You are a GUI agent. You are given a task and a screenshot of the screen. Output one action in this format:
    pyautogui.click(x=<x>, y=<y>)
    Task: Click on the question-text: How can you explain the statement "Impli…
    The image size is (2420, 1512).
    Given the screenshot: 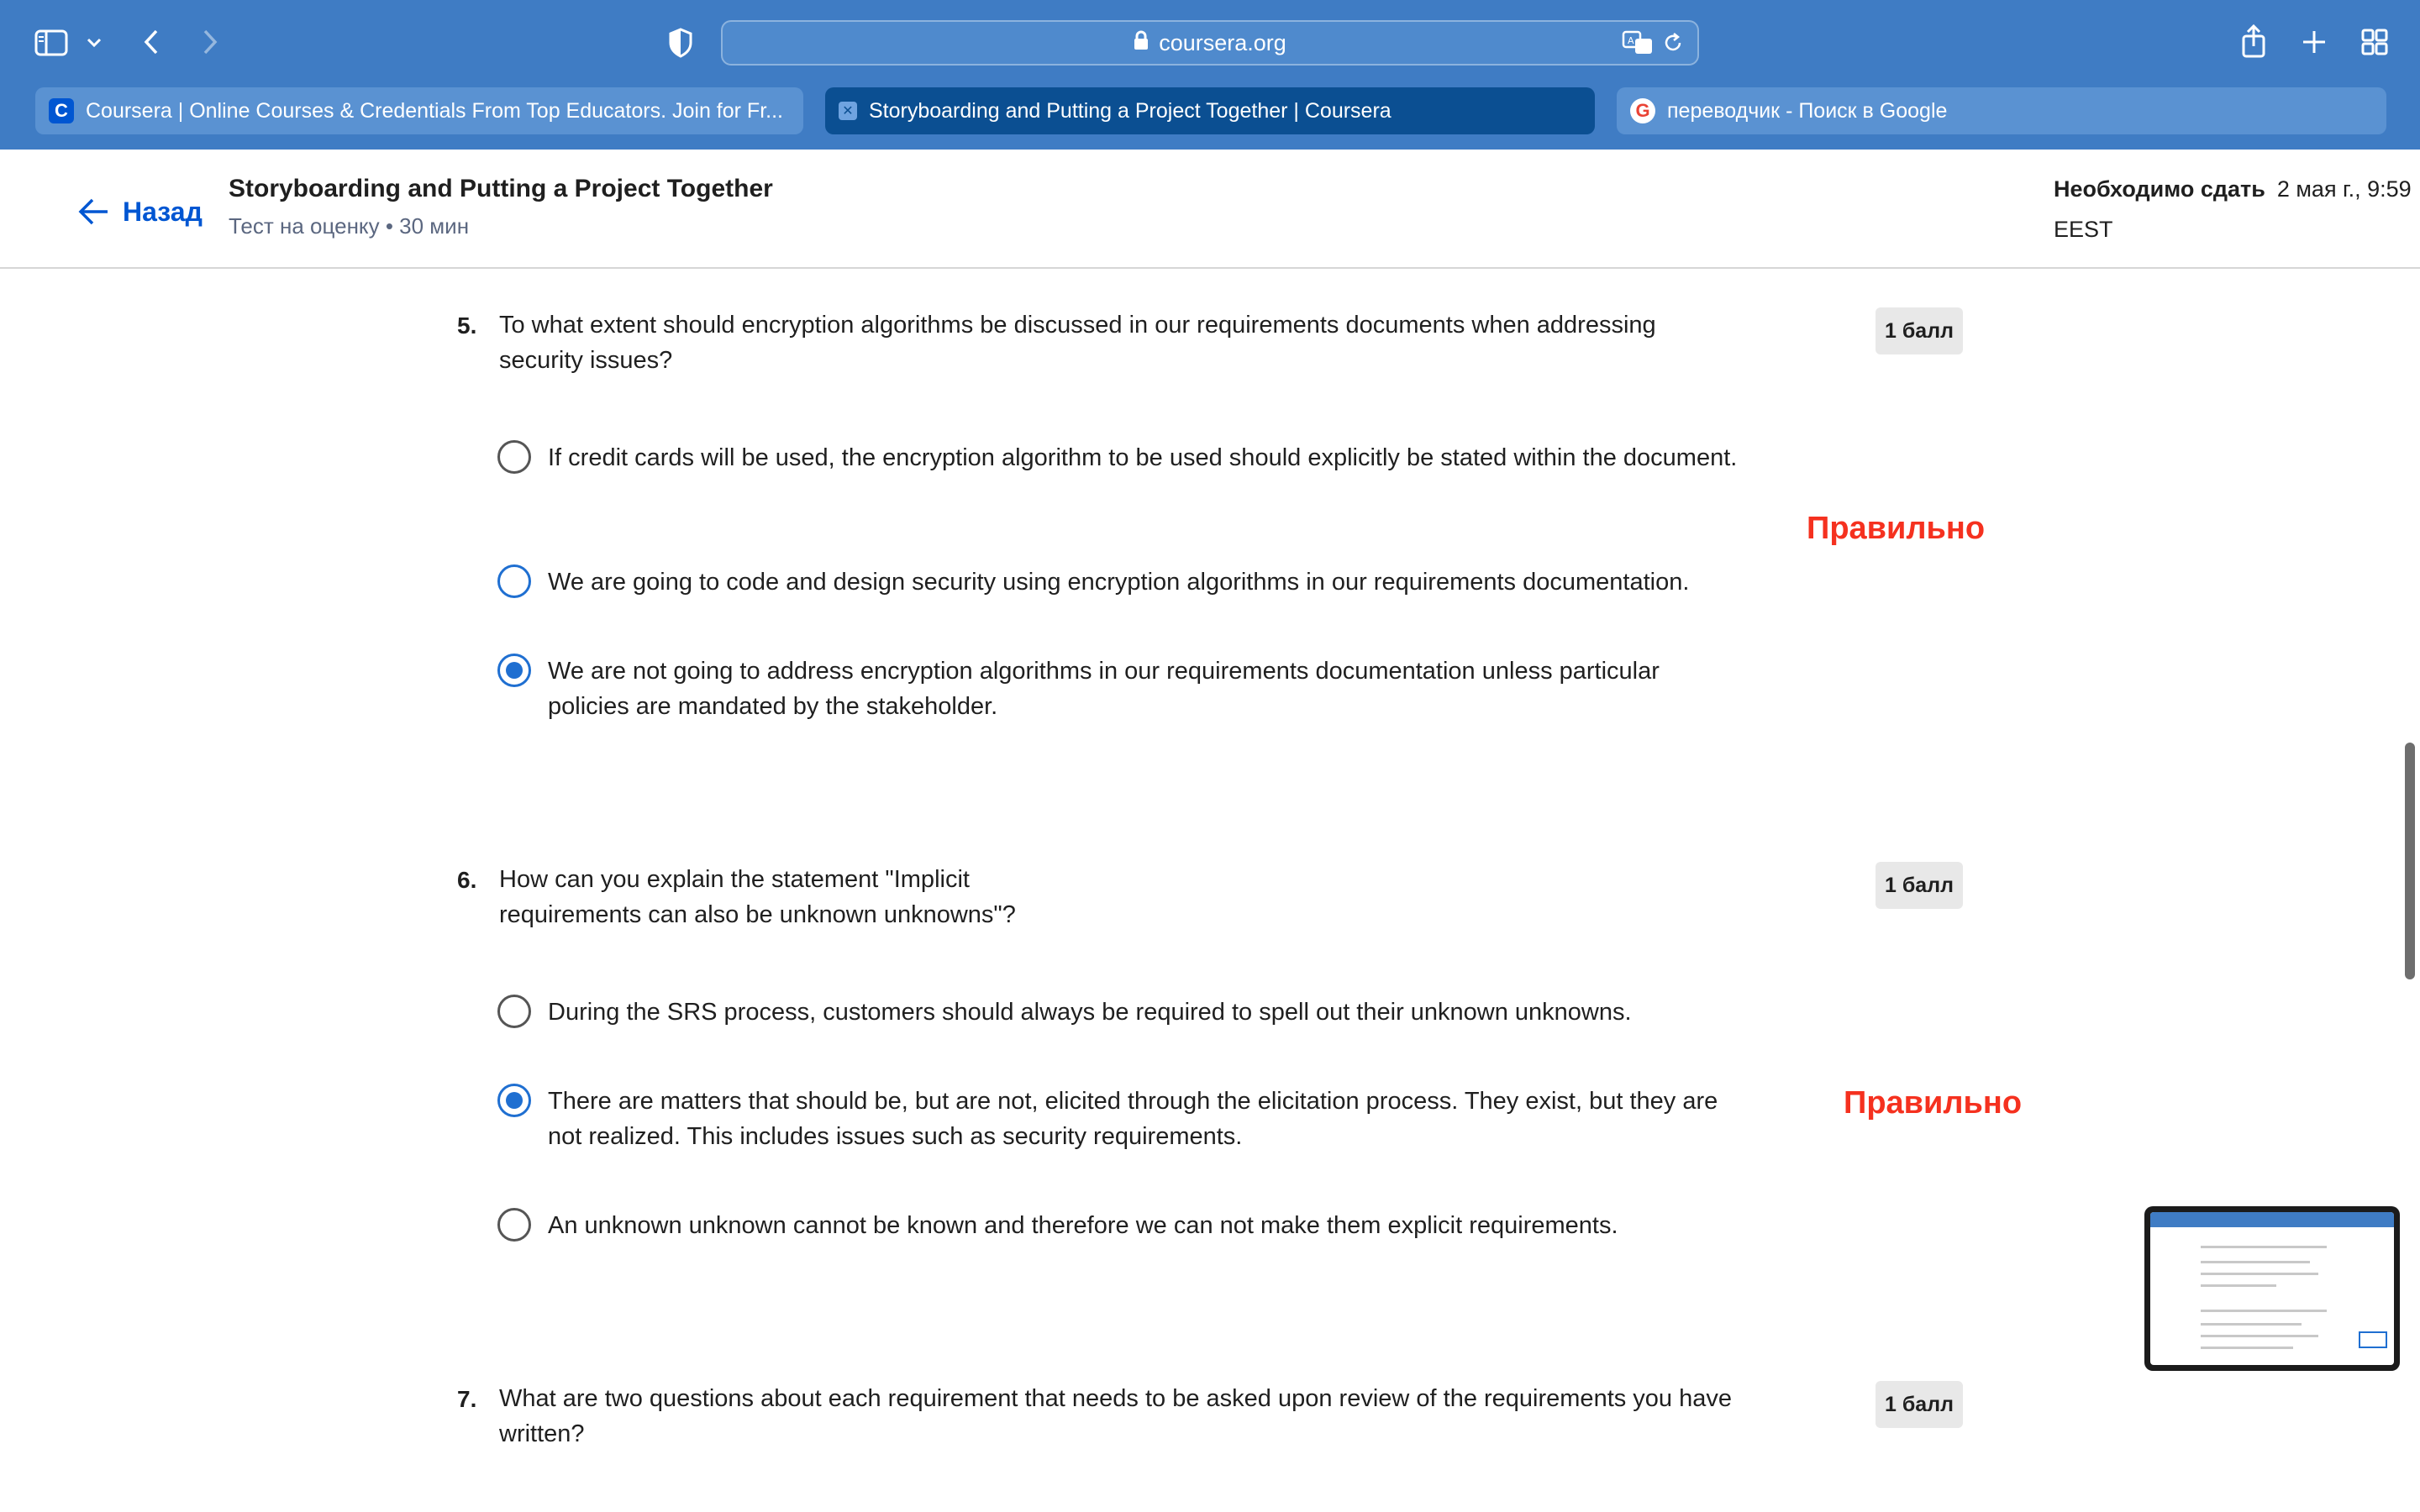 What is the action you would take?
    pyautogui.click(x=757, y=897)
    